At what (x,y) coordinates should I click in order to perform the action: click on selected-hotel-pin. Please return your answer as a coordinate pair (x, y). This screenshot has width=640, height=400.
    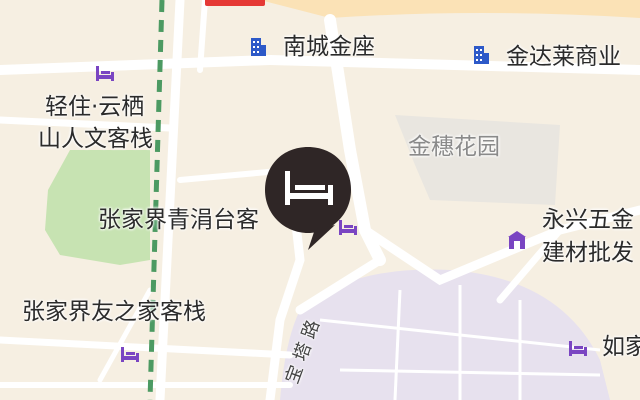
    Looking at the image, I should click on (308, 200).